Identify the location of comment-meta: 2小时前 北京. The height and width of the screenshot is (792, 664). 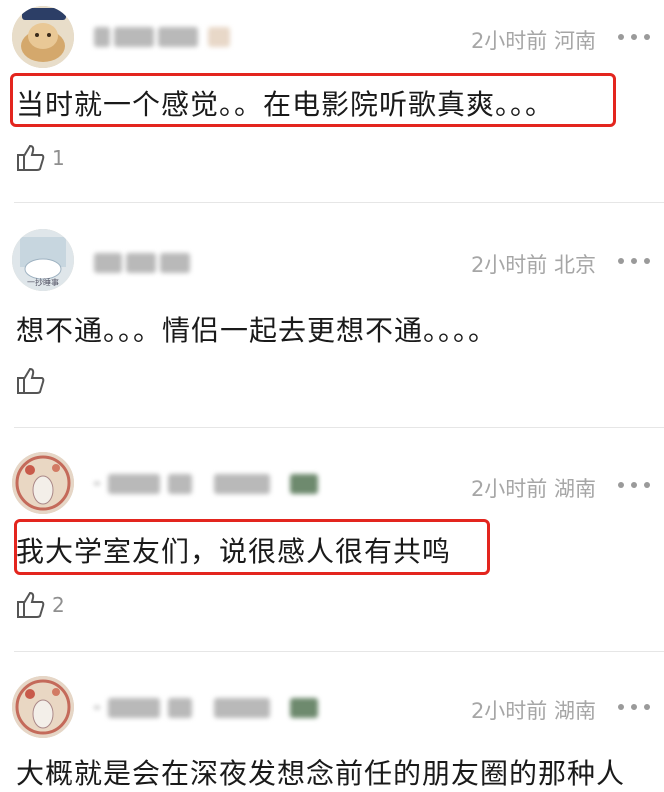
(533, 264).